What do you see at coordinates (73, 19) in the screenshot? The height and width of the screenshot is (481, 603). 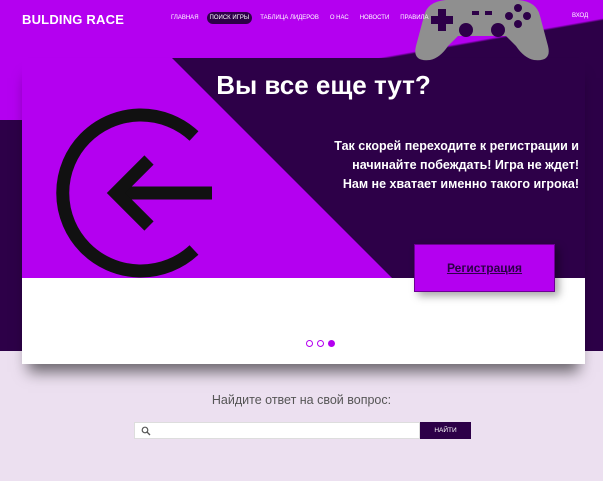 I see `logo: BULDING RACE` at bounding box center [73, 19].